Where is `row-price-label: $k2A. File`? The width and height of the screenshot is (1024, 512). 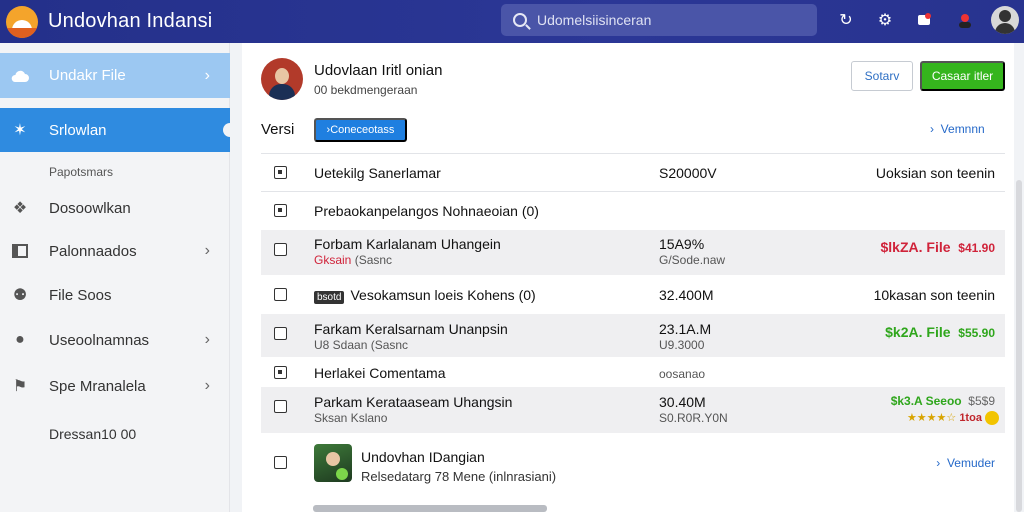 row-price-label: $k2A. File is located at coordinates (918, 332).